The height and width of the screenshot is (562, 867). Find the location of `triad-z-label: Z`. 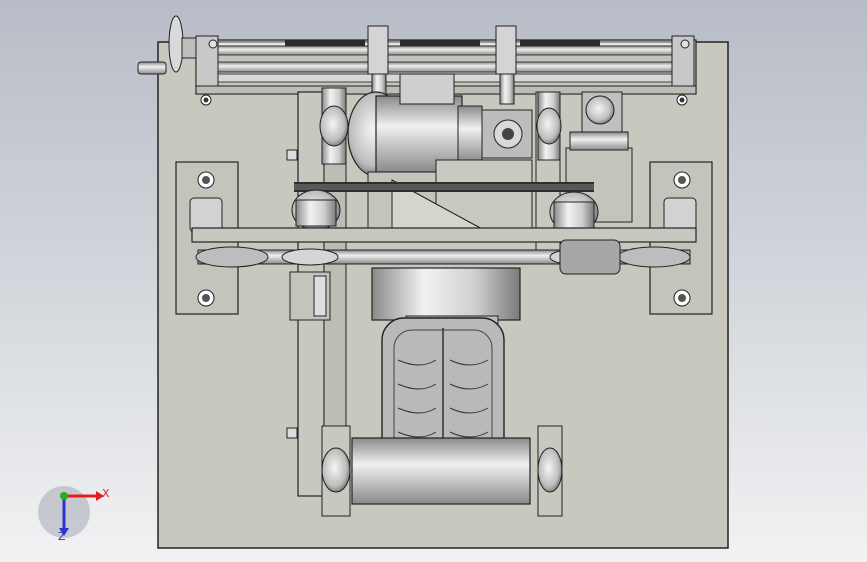

triad-z-label: Z is located at coordinates (62, 536).